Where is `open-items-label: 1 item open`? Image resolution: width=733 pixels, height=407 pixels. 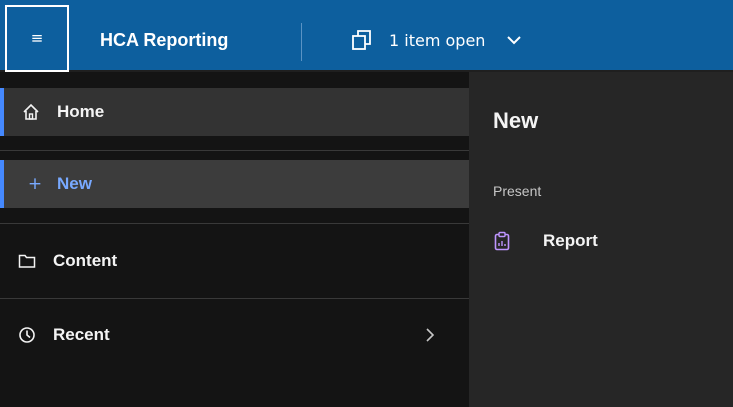
open-items-label: 1 item open is located at coordinates (437, 40).